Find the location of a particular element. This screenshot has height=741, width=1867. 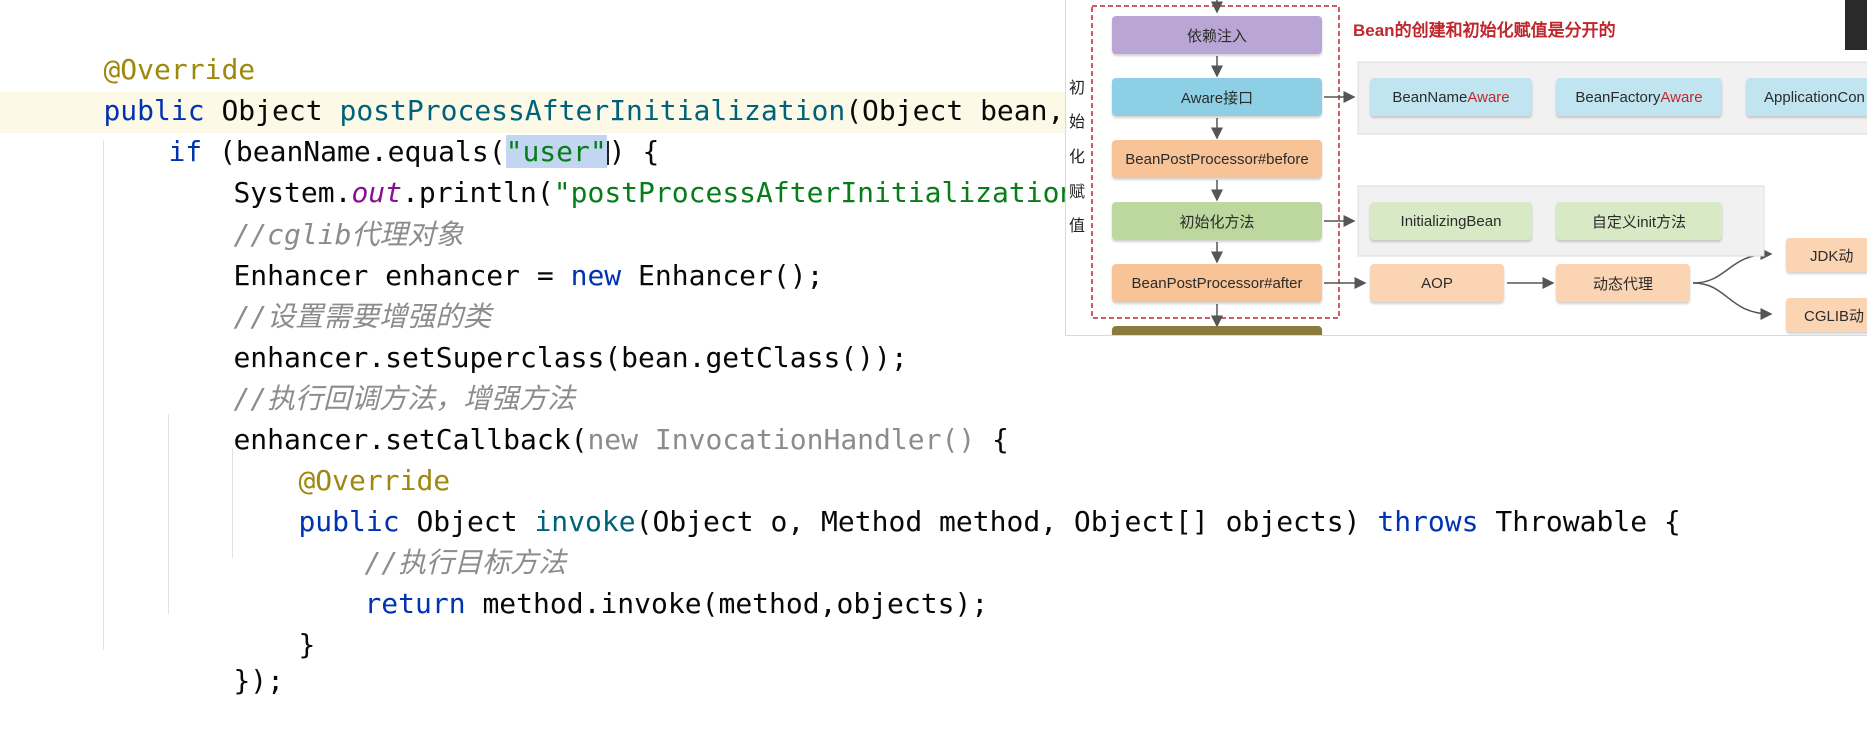

step-bpp-before: BeanPostProcessor#before is located at coordinates (1217, 159).